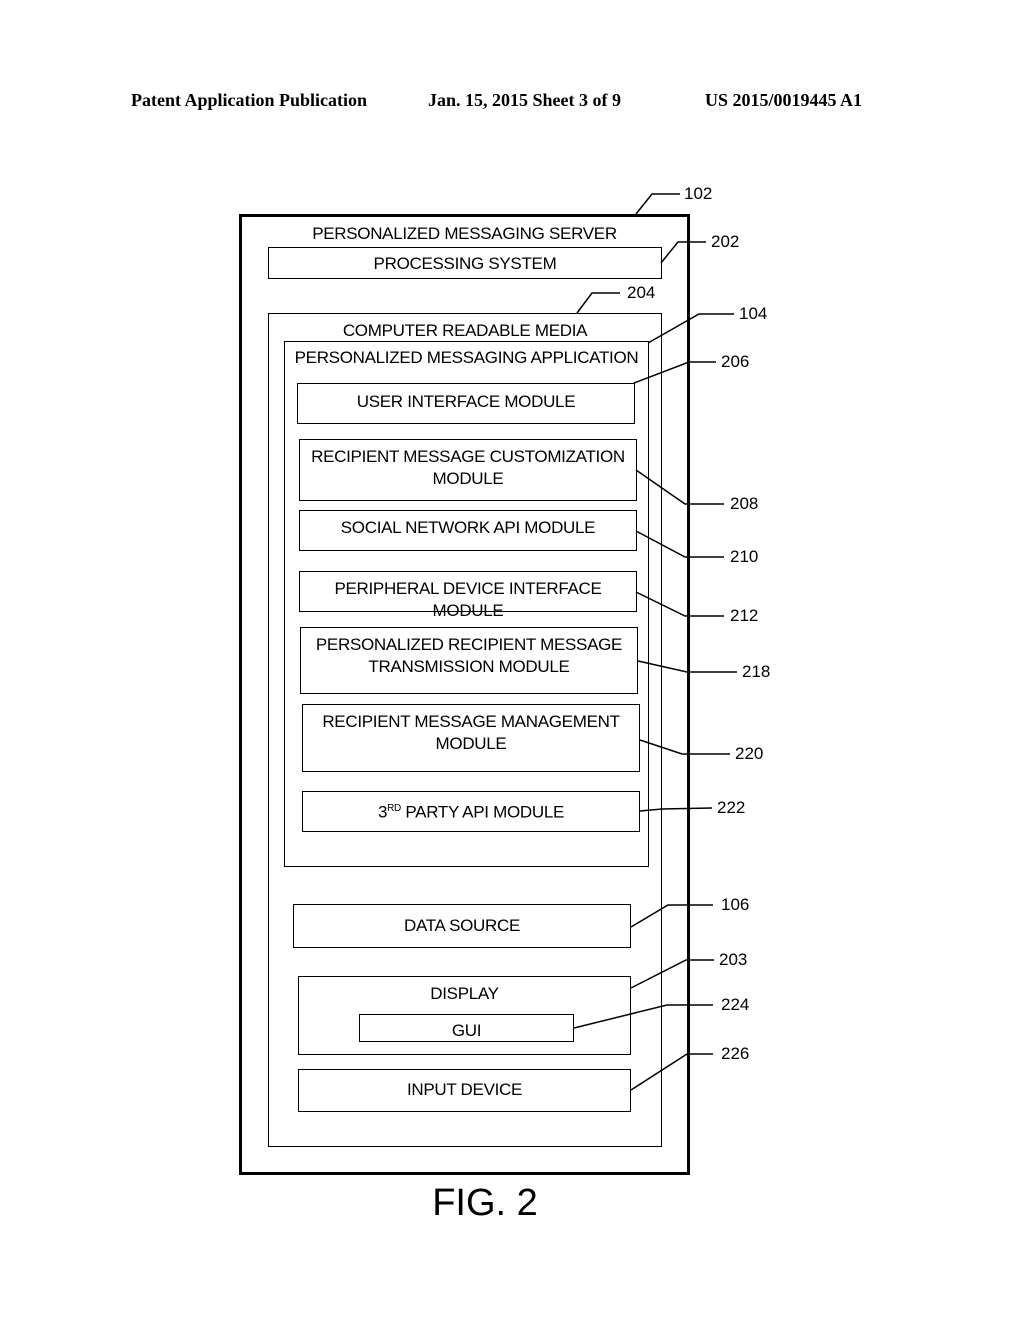 The image size is (1024, 1320). What do you see at coordinates (744, 615) in the screenshot?
I see `ref-212: 212` at bounding box center [744, 615].